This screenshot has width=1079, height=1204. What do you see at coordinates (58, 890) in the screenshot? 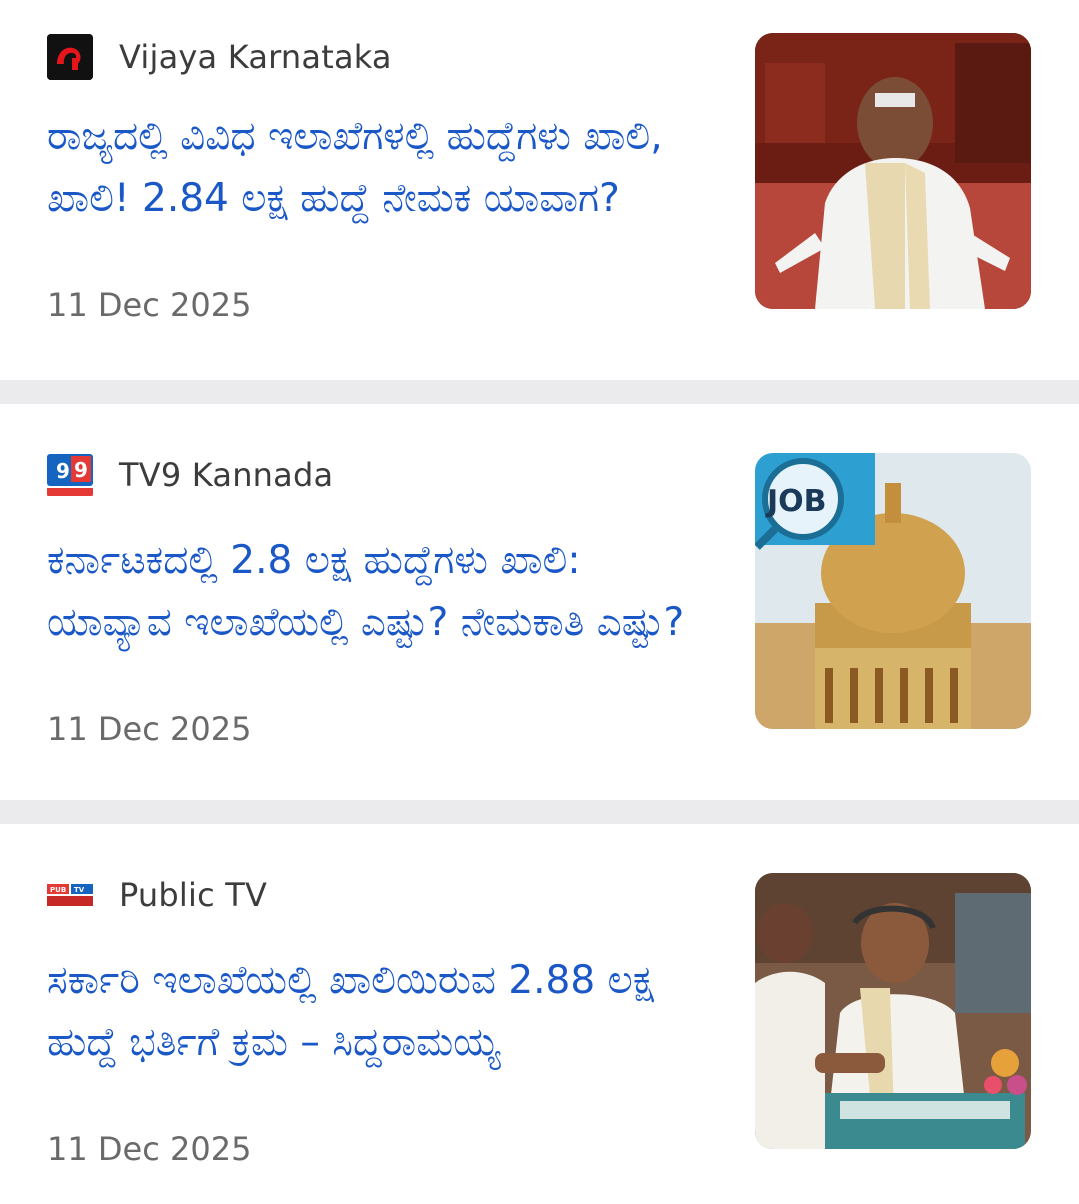
I see `svg-text: PUB` at bounding box center [58, 890].